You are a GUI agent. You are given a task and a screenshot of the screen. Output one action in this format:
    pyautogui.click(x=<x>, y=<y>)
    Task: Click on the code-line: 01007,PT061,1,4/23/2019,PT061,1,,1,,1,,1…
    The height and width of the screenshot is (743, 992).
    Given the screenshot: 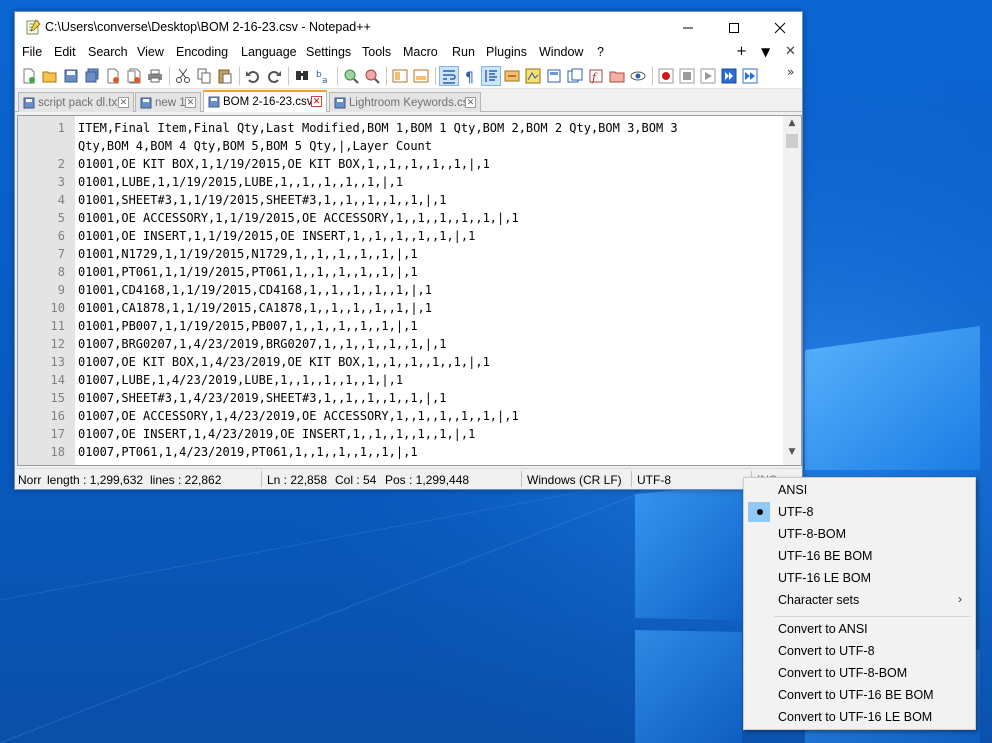 What is the action you would take?
    pyautogui.click(x=248, y=452)
    